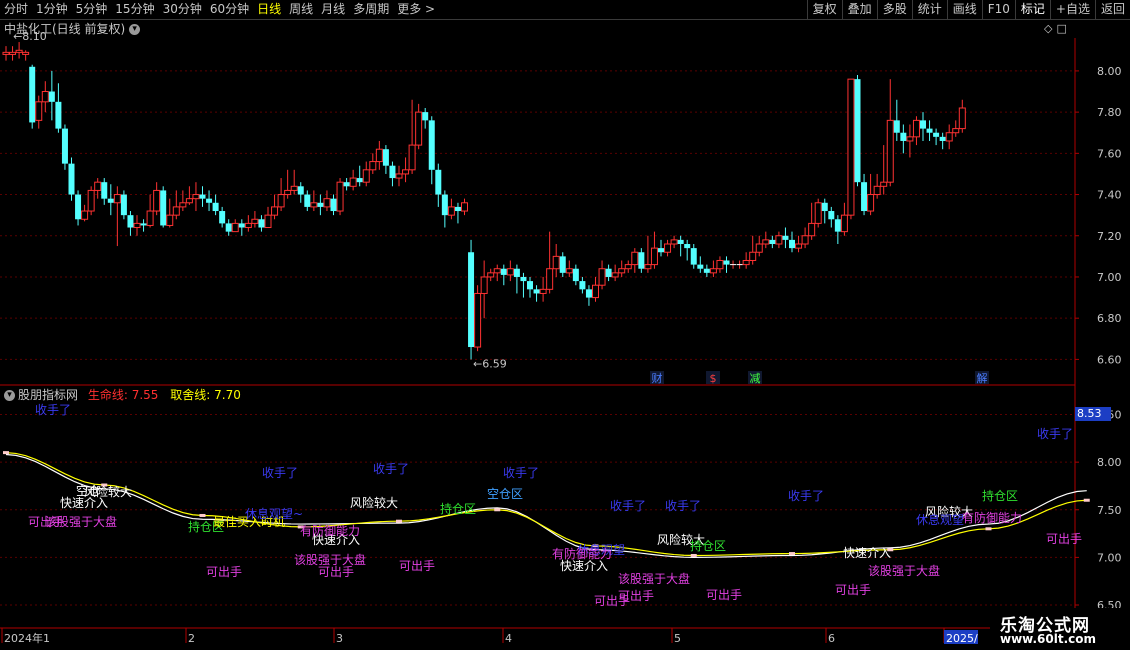 Image resolution: width=1130 pixels, height=650 pixels. Describe the element at coordinates (120, 395) in the screenshot. I see `indicator-header: ▾ 股朋指标网 生命线: 7.55 取舍线: 7.70` at that location.